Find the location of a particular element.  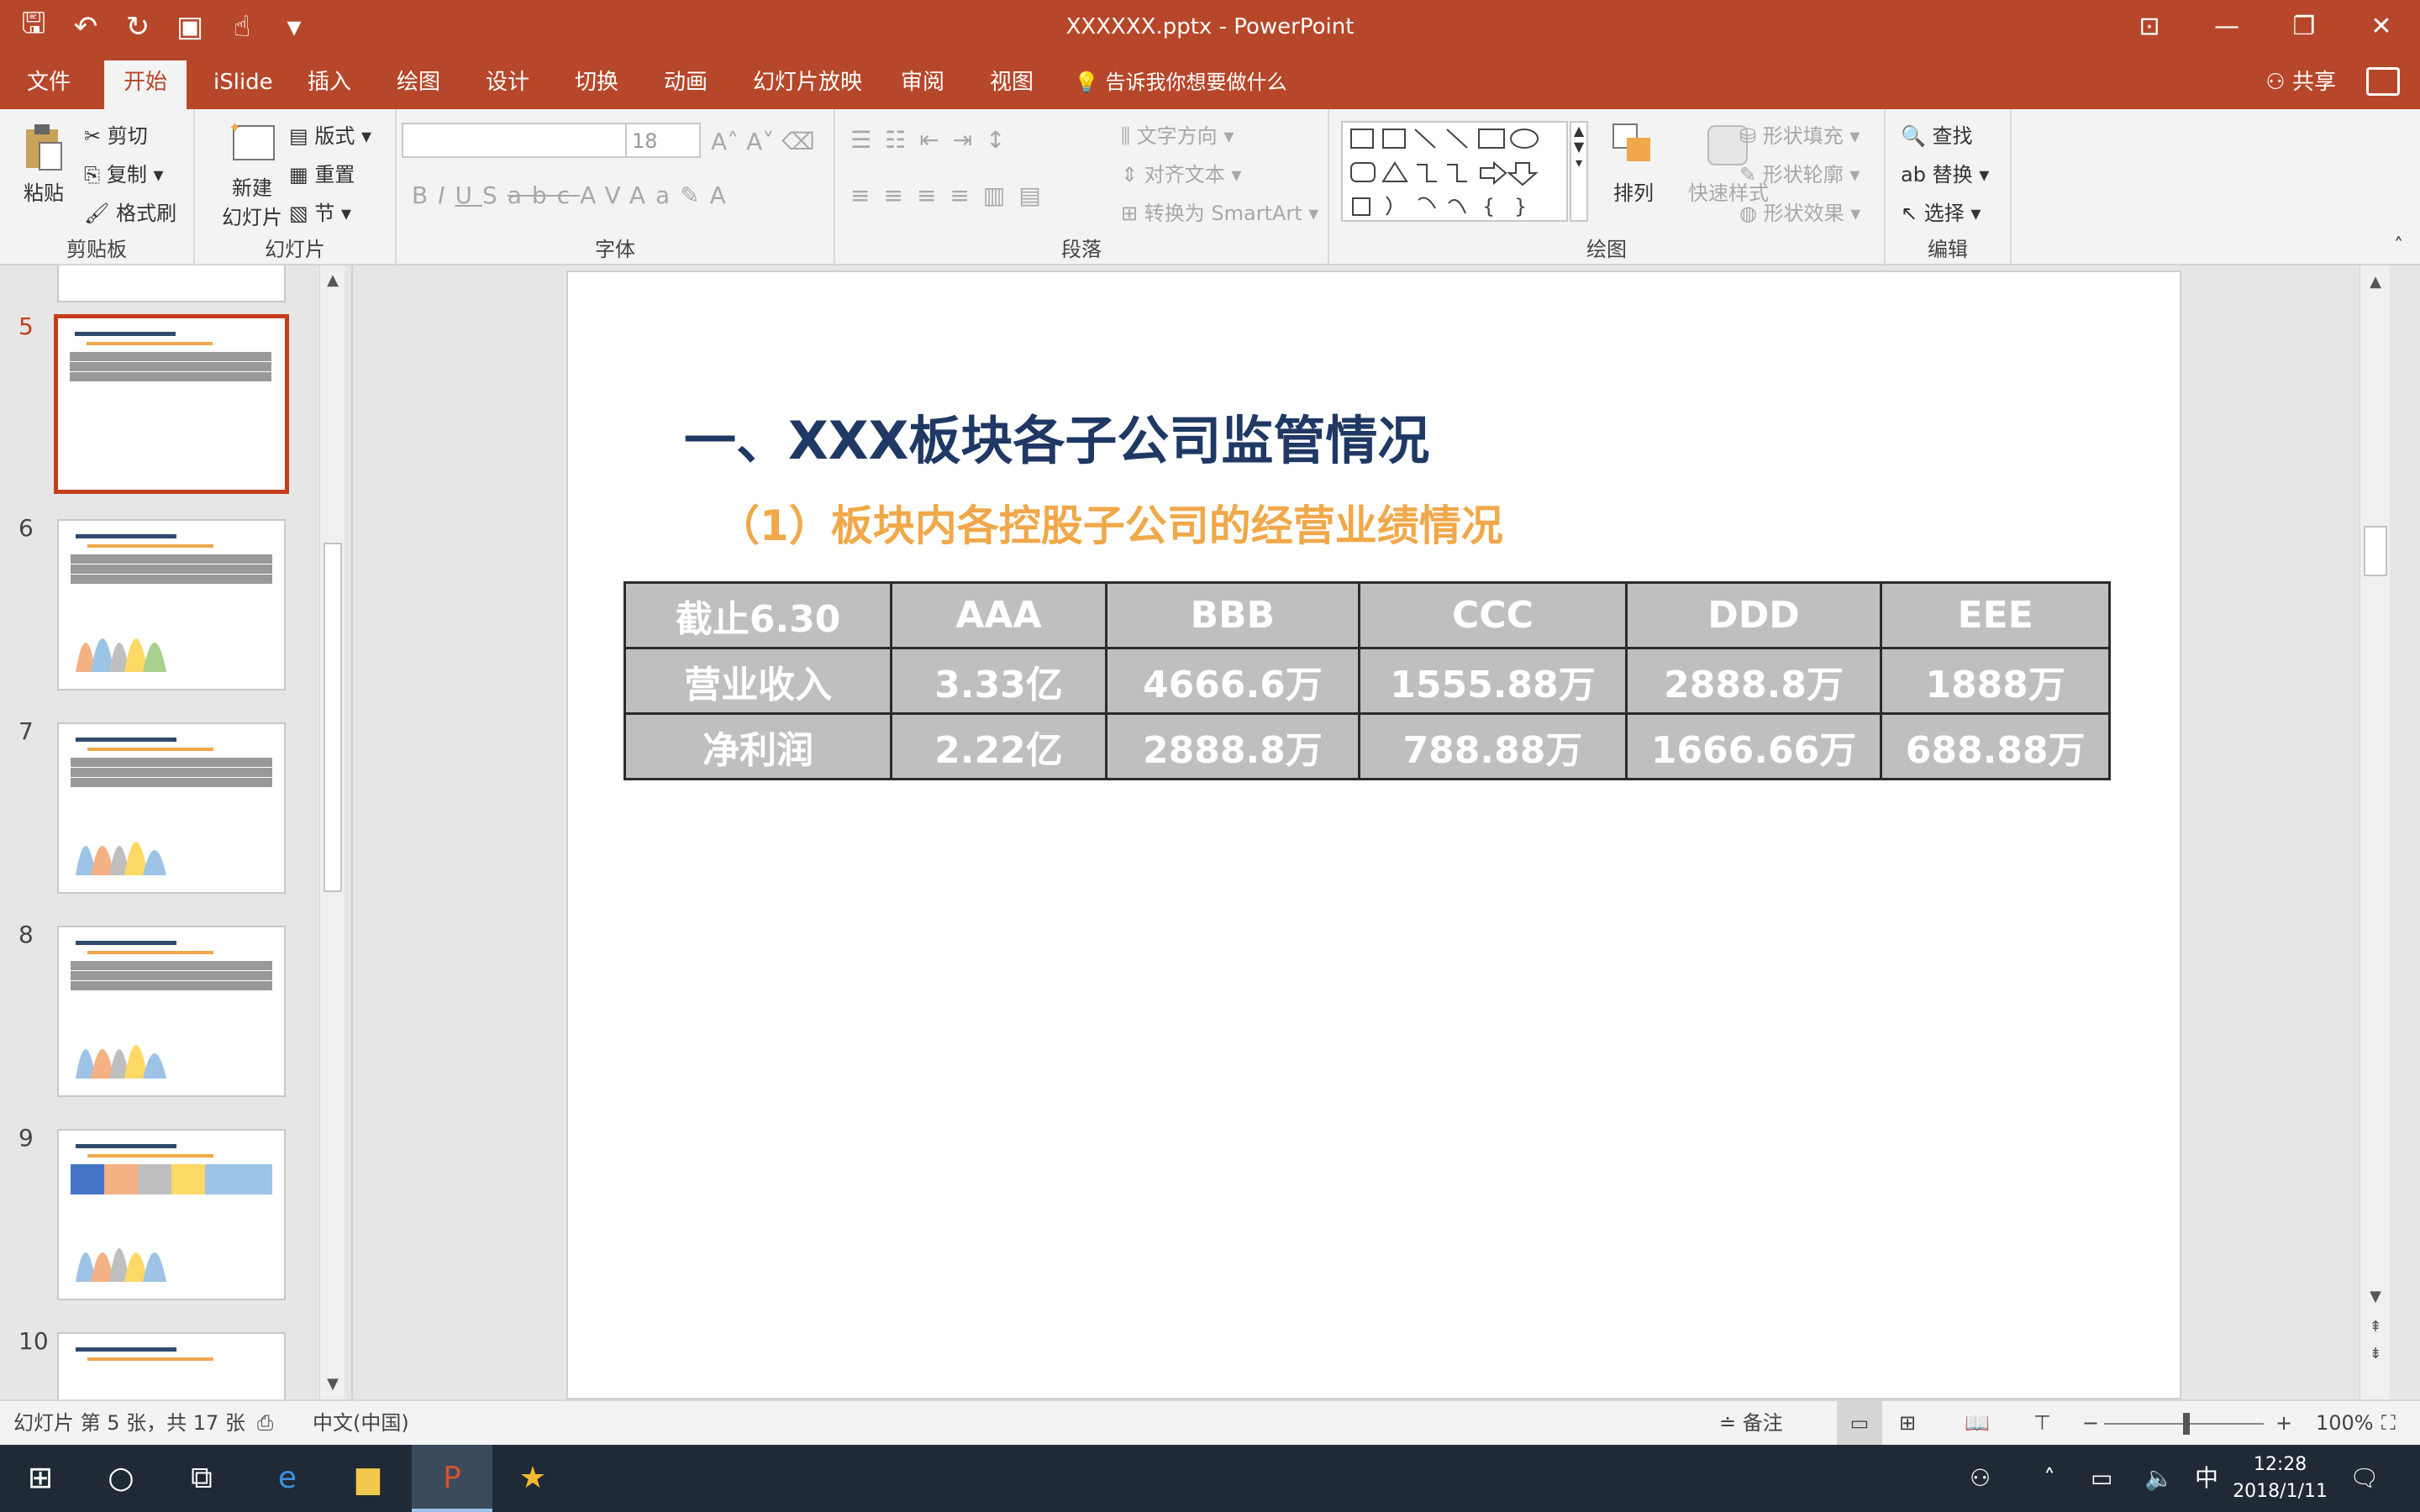

zoom-slider-handle is located at coordinates (2186, 1424).